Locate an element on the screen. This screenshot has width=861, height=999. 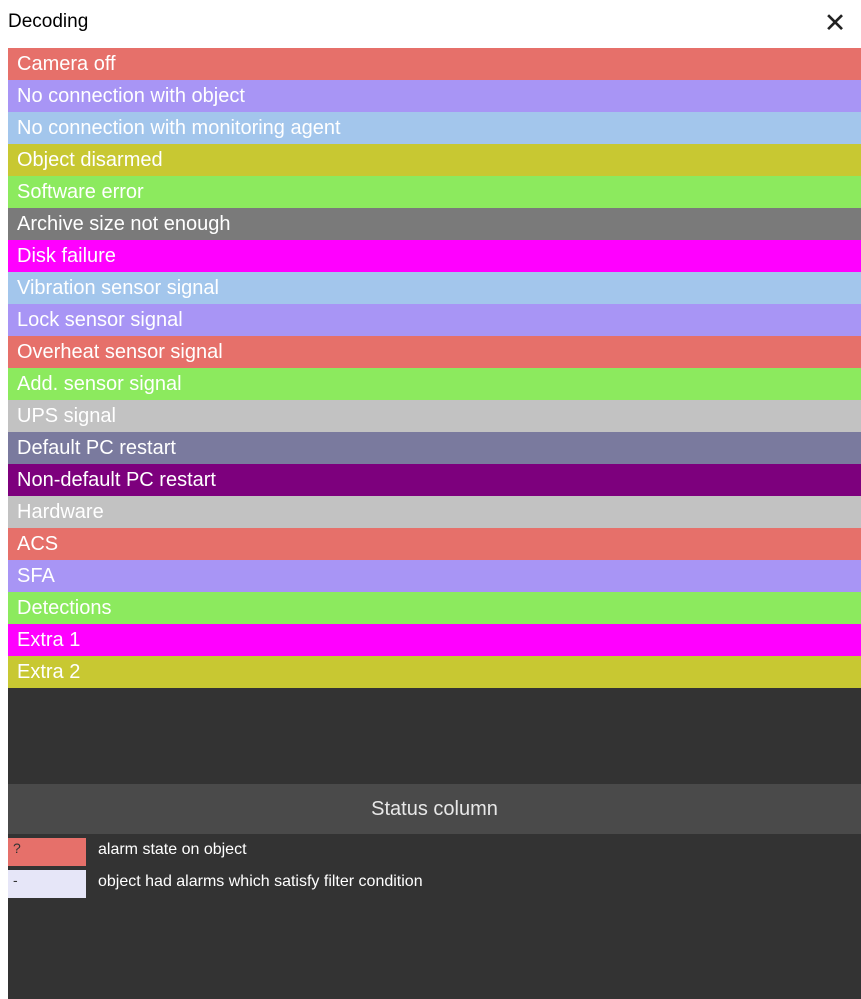
decoding-item: Disk failure is located at coordinates (434, 256).